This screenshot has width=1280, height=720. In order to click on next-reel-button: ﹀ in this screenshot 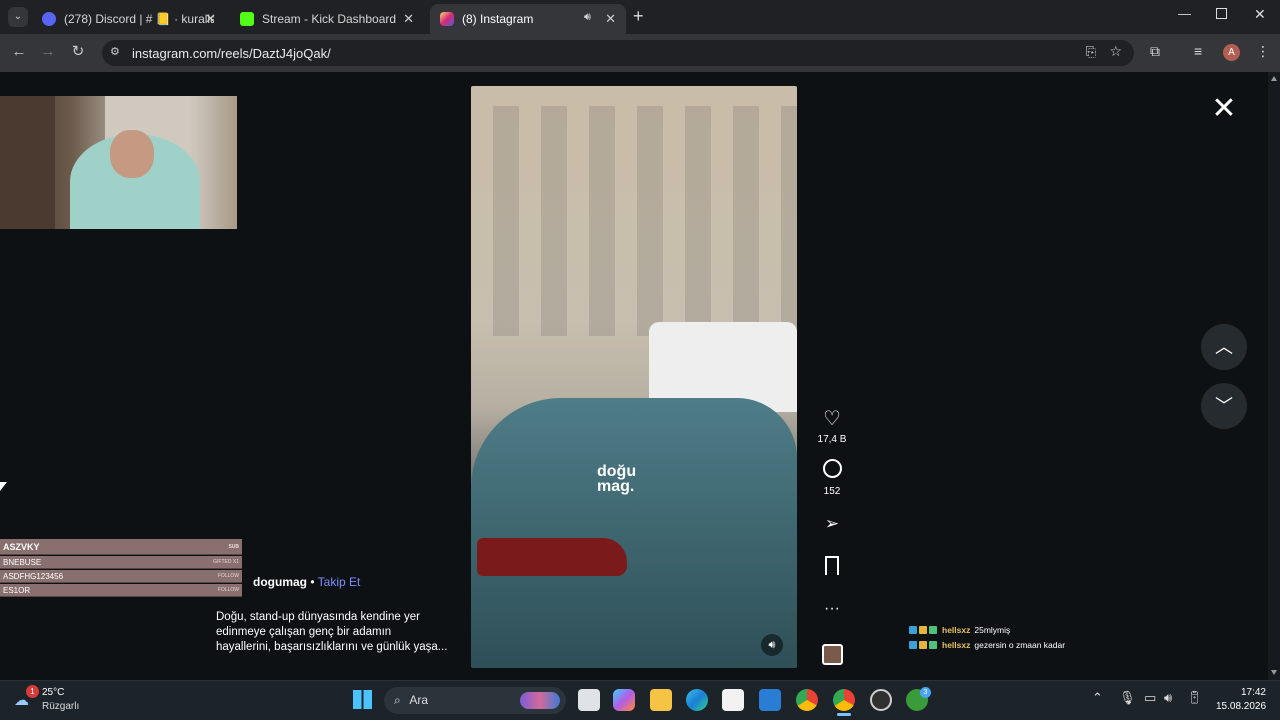, I will do `click(1224, 406)`.